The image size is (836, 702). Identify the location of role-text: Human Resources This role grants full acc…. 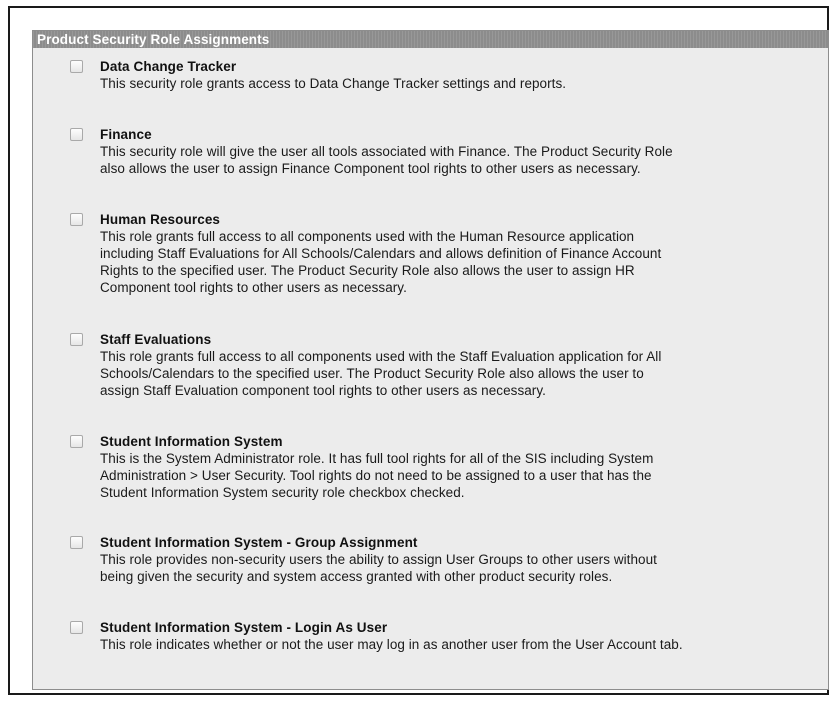
(462, 253).